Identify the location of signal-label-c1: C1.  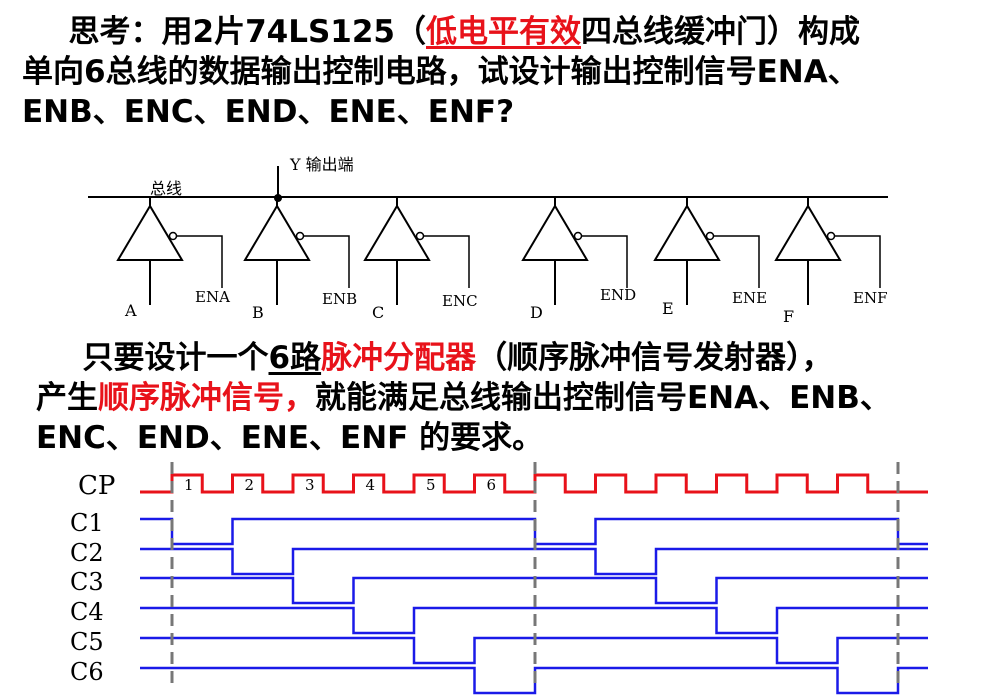
(87, 523).